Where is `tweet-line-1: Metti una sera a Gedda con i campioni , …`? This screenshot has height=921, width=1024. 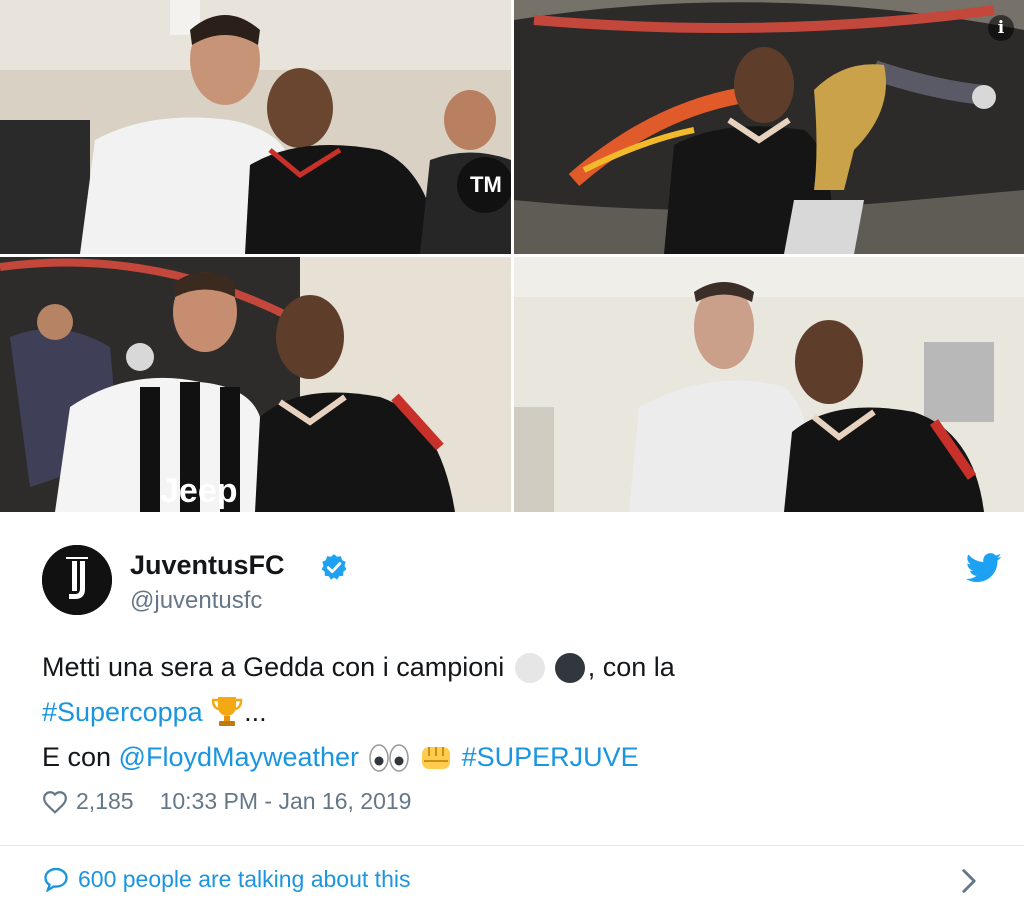 tweet-line-1: Metti una sera a Gedda con i campioni , … is located at coordinates (512, 667).